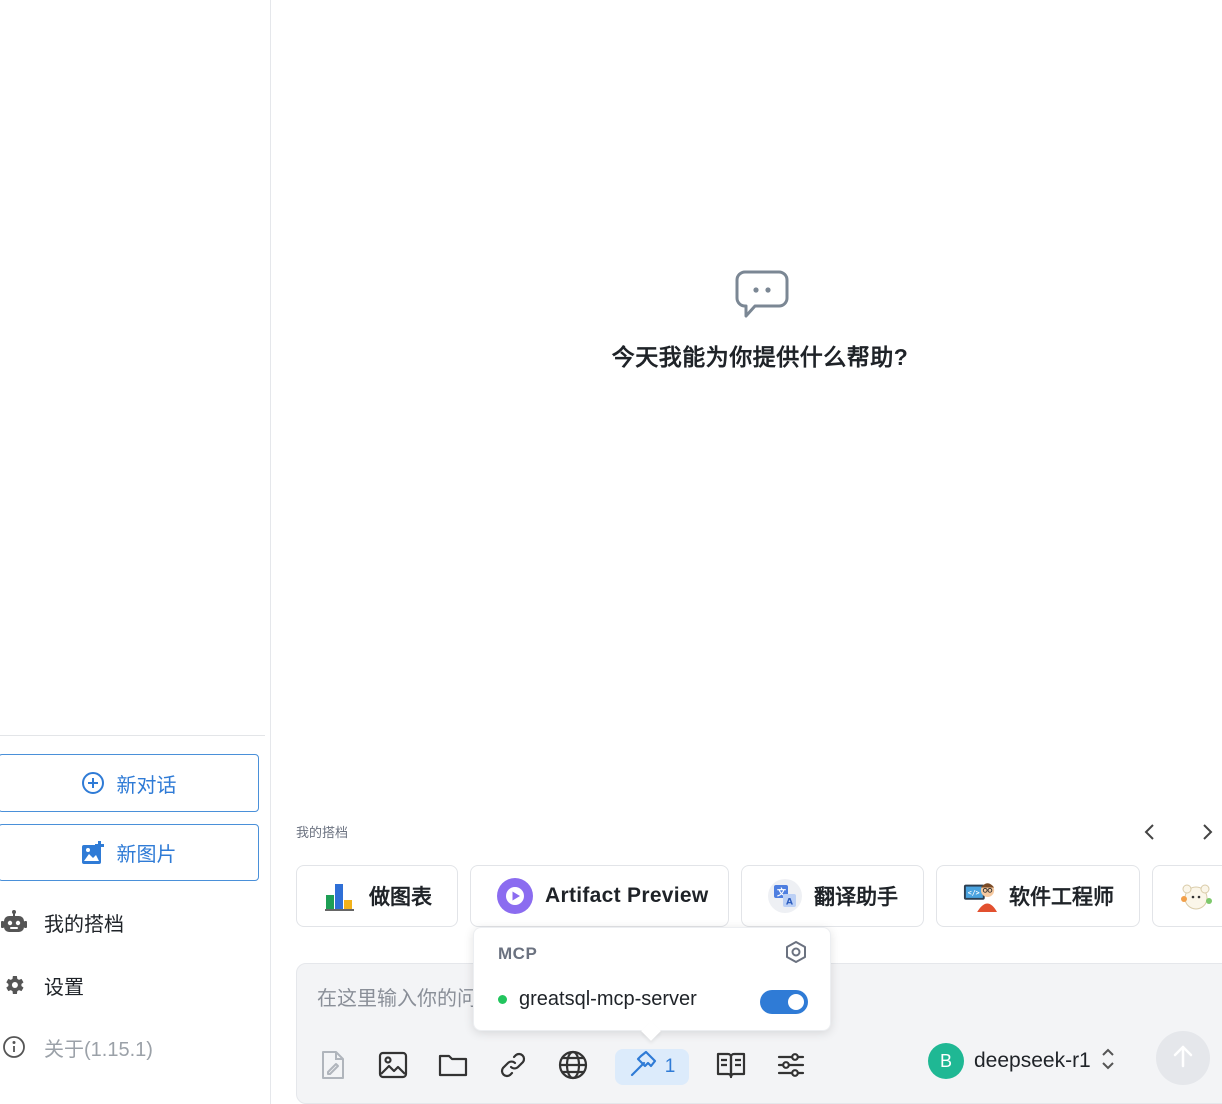 The image size is (1222, 1104). What do you see at coordinates (400, 897) in the screenshot?
I see `partner-name: 做图表` at bounding box center [400, 897].